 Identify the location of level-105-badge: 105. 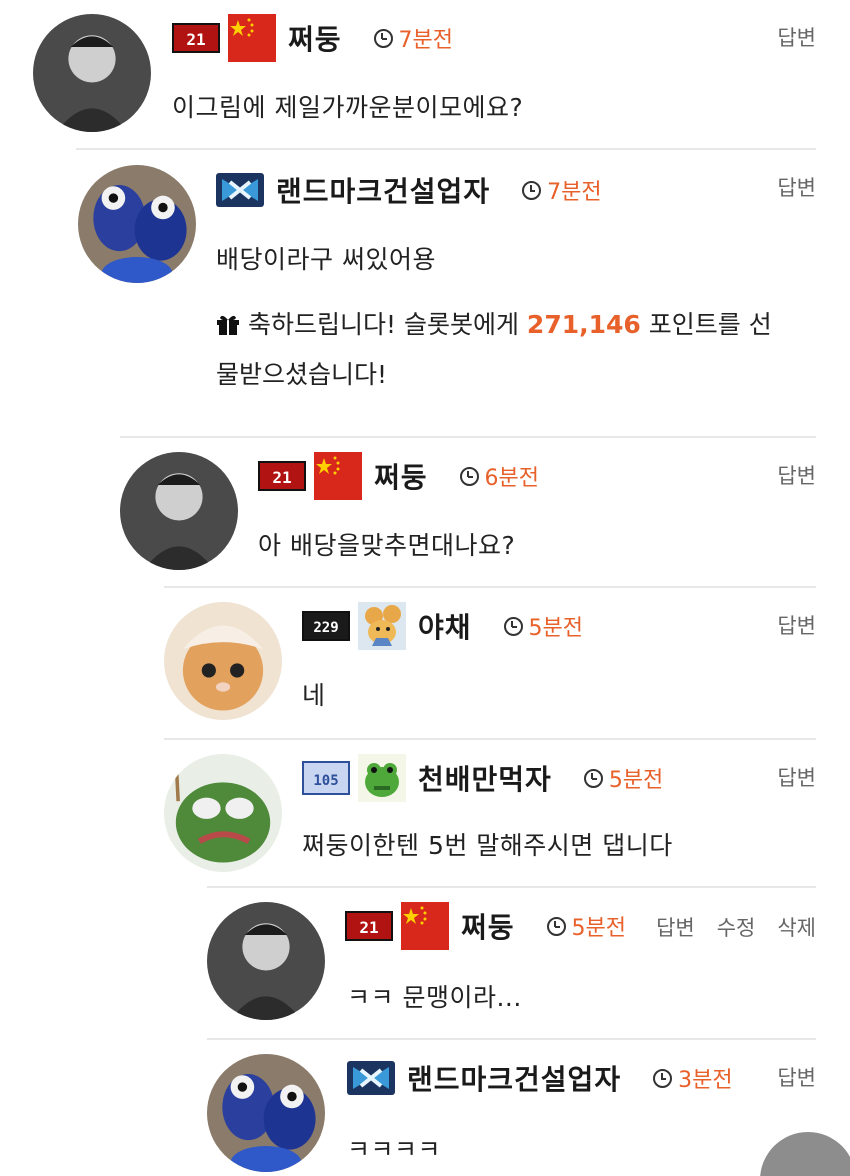
(326, 778).